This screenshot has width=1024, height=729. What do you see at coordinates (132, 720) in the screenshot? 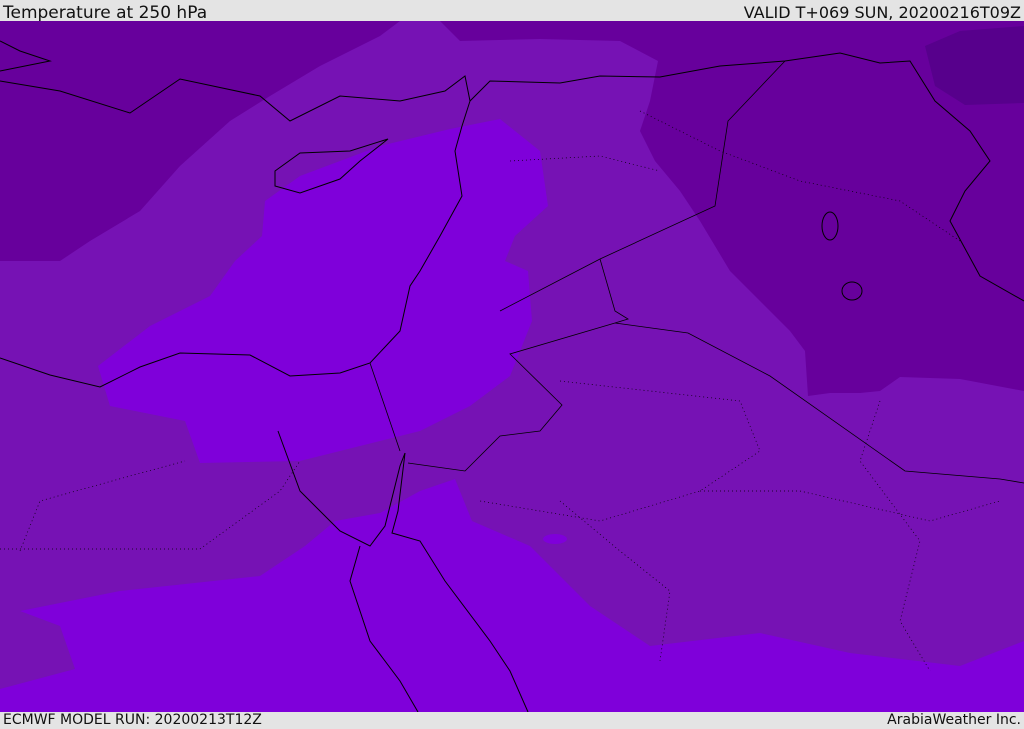
I see `model-run: ECMWF MODEL RUN: 20200213T12Z` at bounding box center [132, 720].